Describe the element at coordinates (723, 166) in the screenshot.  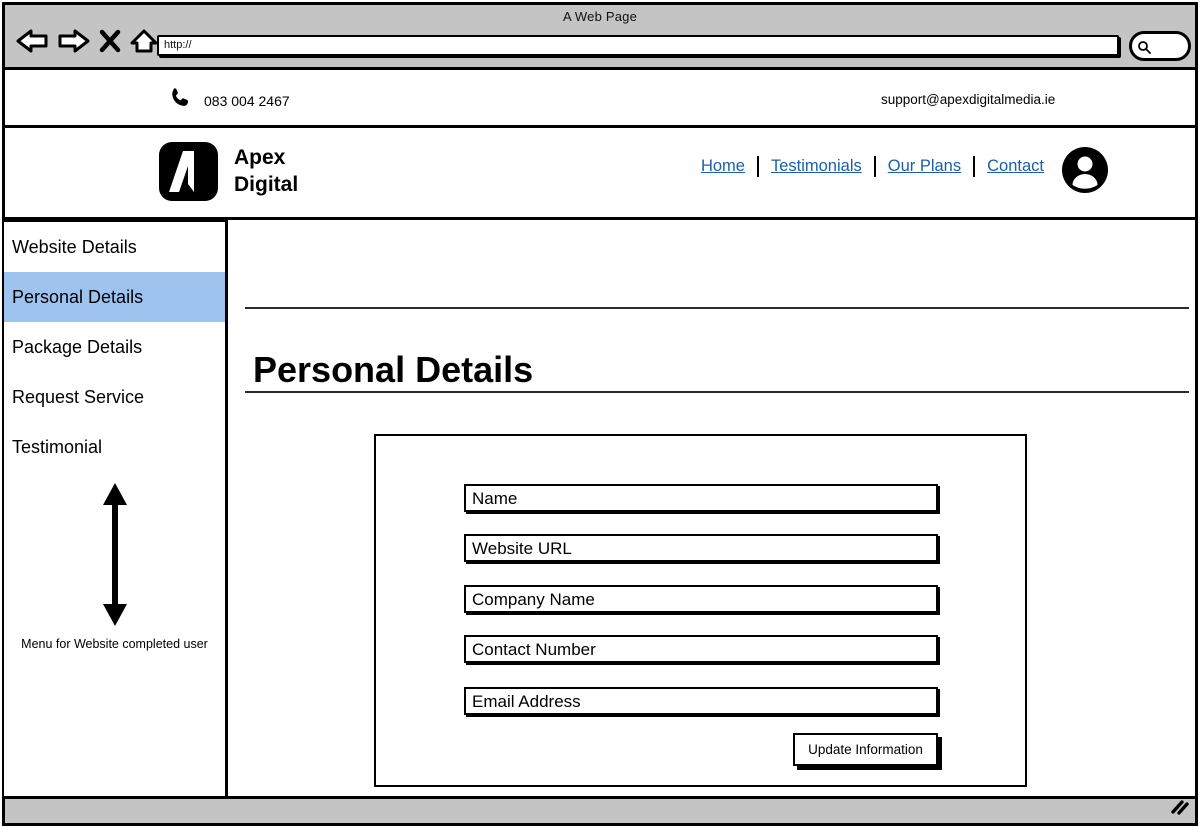
I see `nav-link-home: Home` at that location.